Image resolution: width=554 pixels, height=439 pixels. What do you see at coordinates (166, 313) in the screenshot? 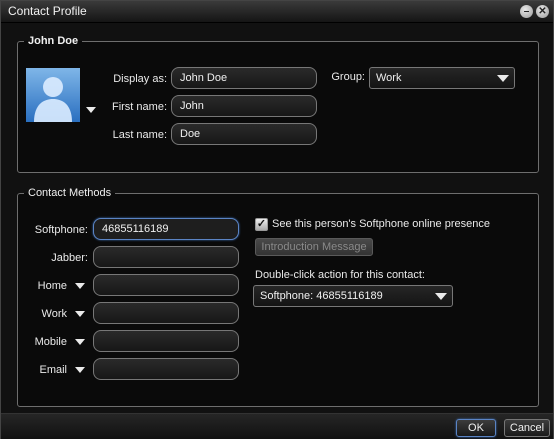
I see `work-field` at bounding box center [166, 313].